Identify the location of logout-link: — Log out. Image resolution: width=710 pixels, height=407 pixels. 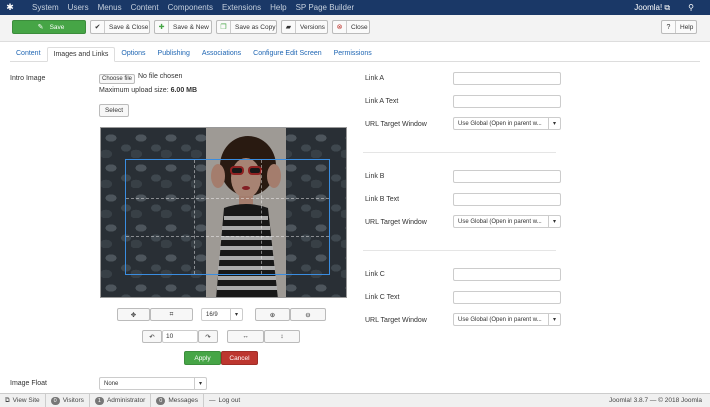
(224, 400).